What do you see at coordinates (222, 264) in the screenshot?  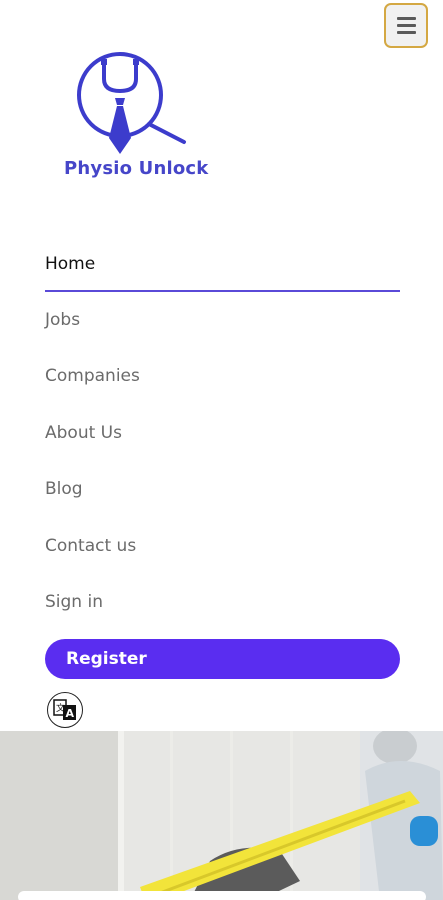 I see `nav-item-home: Home` at bounding box center [222, 264].